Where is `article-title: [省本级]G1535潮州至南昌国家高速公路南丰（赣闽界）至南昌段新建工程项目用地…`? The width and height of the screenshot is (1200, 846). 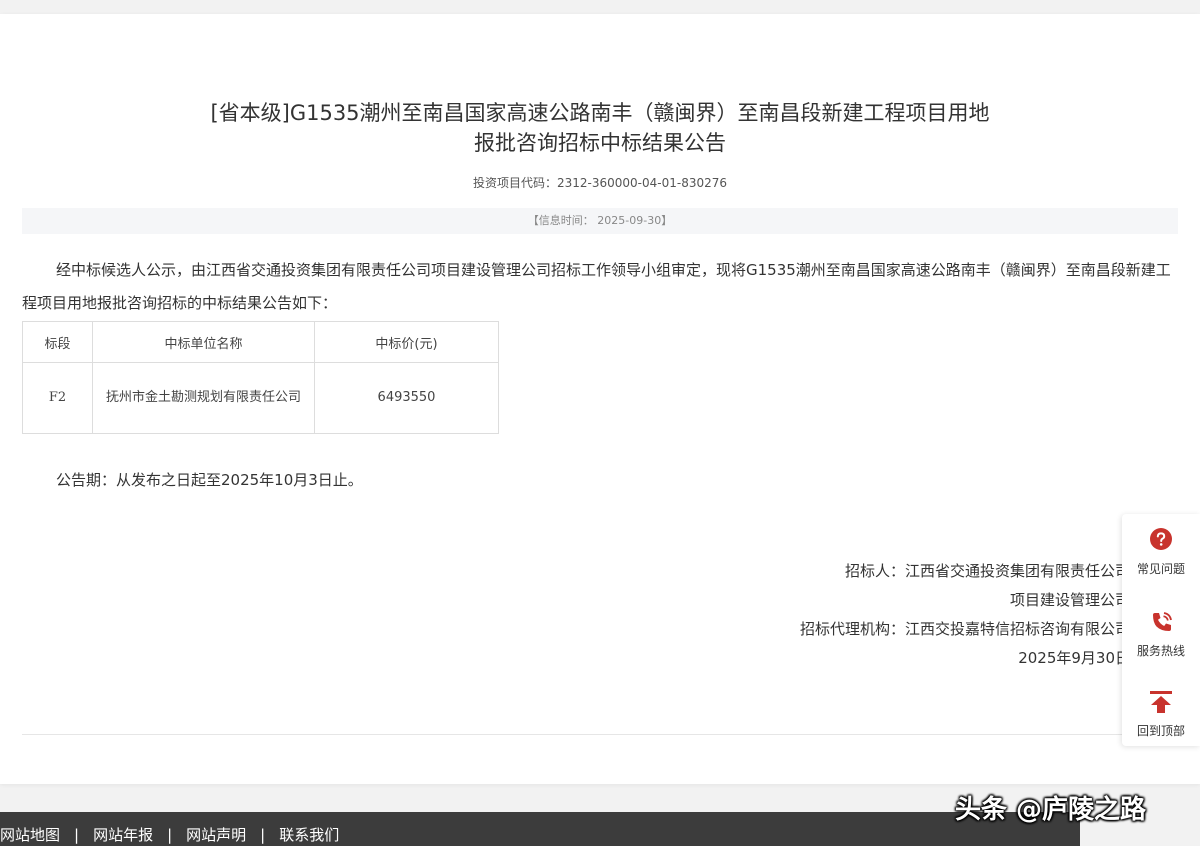 article-title: [省本级]G1535潮州至南昌国家高速公路南丰（赣闽界）至南昌段新建工程项目用地… is located at coordinates (600, 128).